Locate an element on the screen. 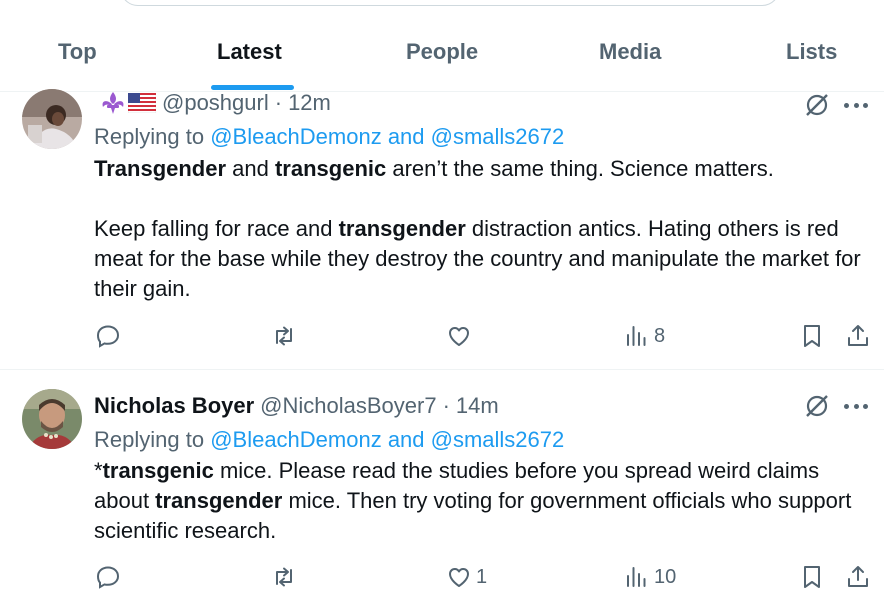 The image size is (884, 594). tweet-header: Nicholas Boyer @NicholasBoyer7 · 14m is located at coordinates (296, 406).